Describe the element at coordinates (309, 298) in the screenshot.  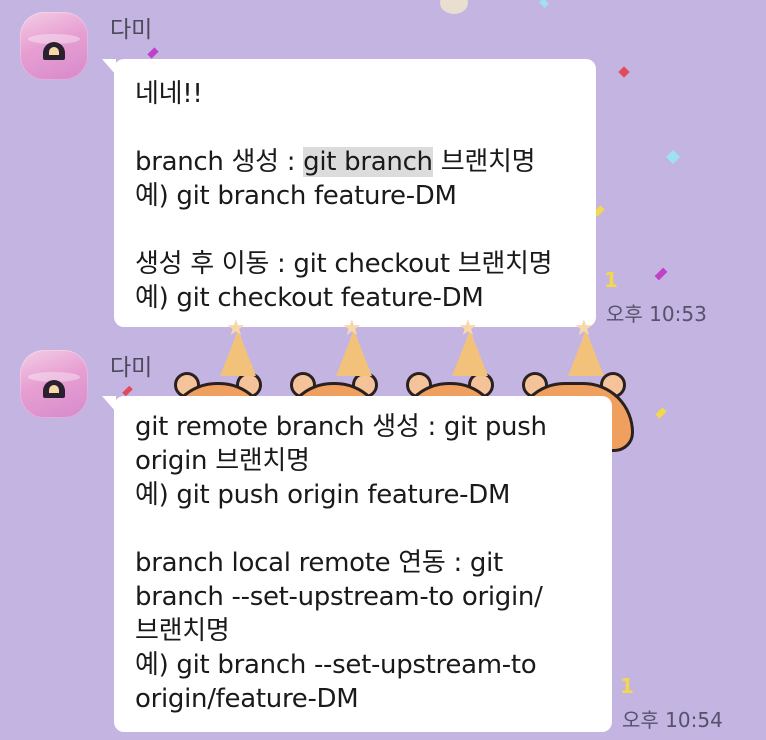
I see `message-line: 예) git checkout feature-DM` at that location.